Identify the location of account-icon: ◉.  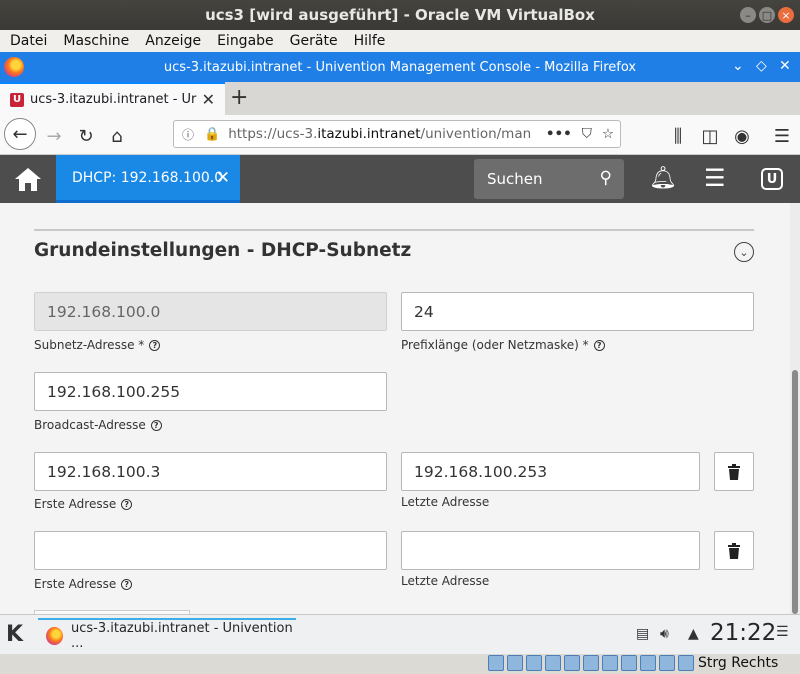
(742, 136).